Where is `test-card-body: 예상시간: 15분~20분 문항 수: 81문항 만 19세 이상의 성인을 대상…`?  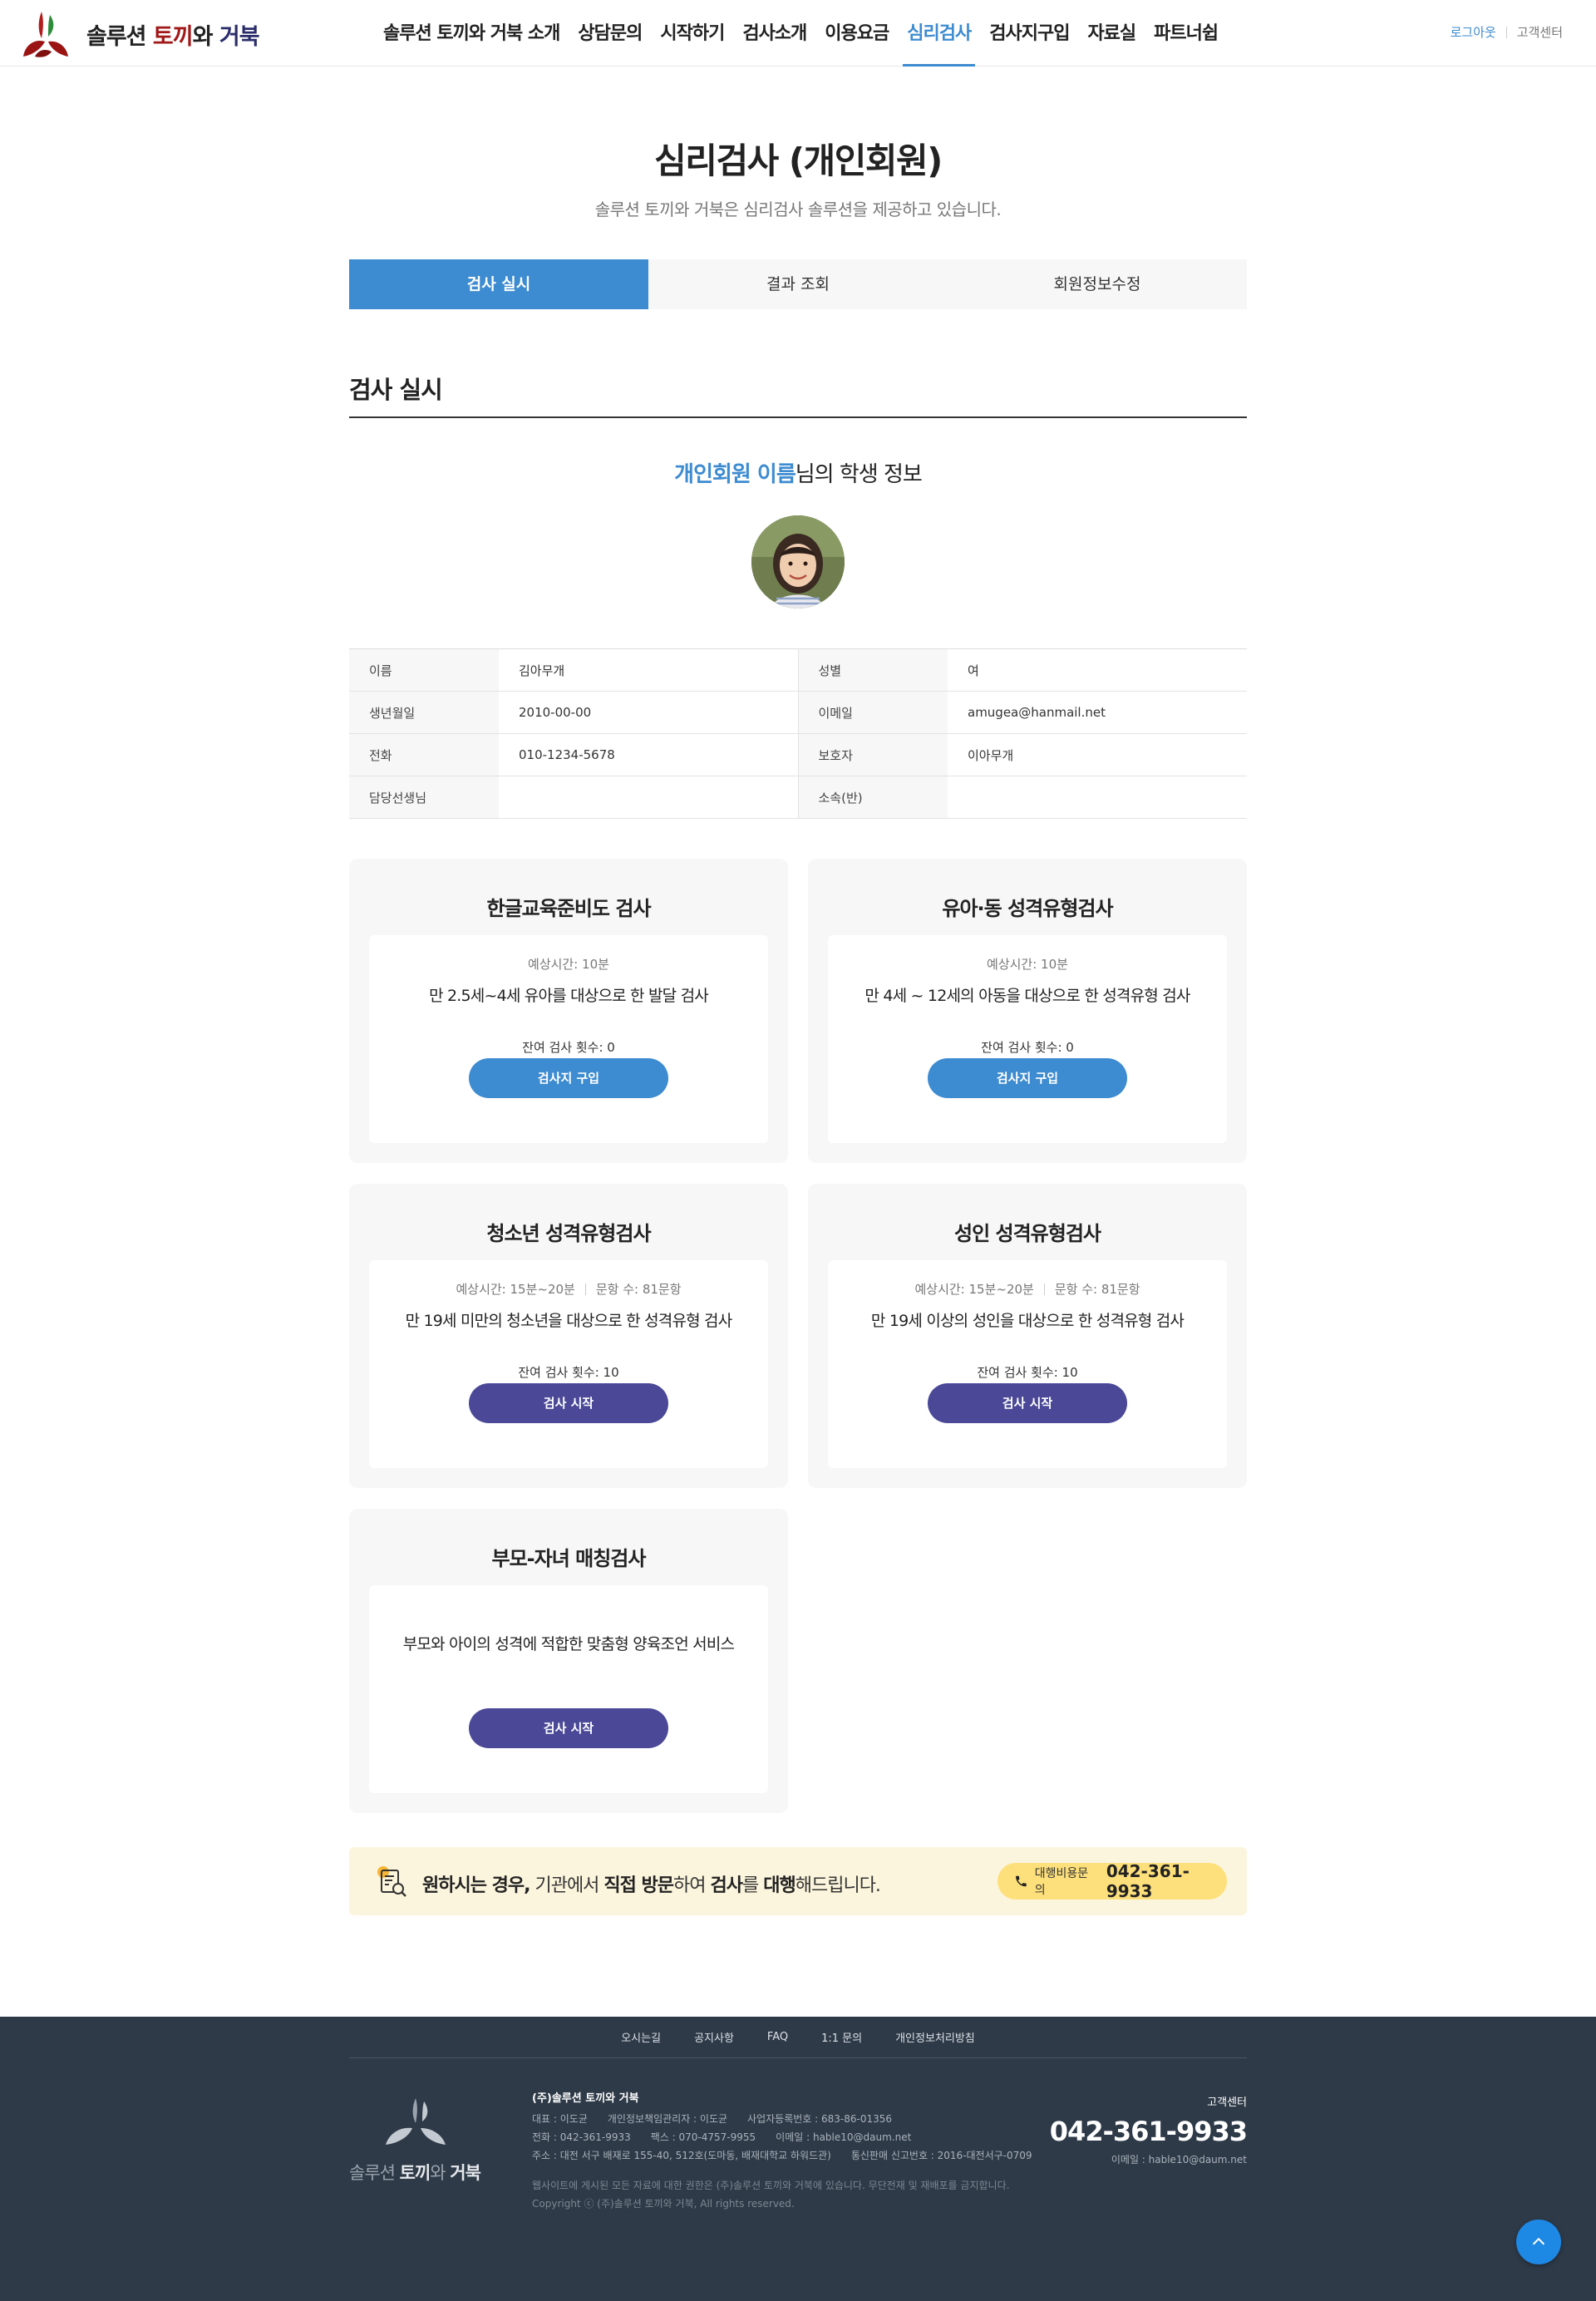
test-card-body: 예상시간: 15분~20분 문항 수: 81문항 만 19세 이상의 성인을 대상… is located at coordinates (1027, 1364).